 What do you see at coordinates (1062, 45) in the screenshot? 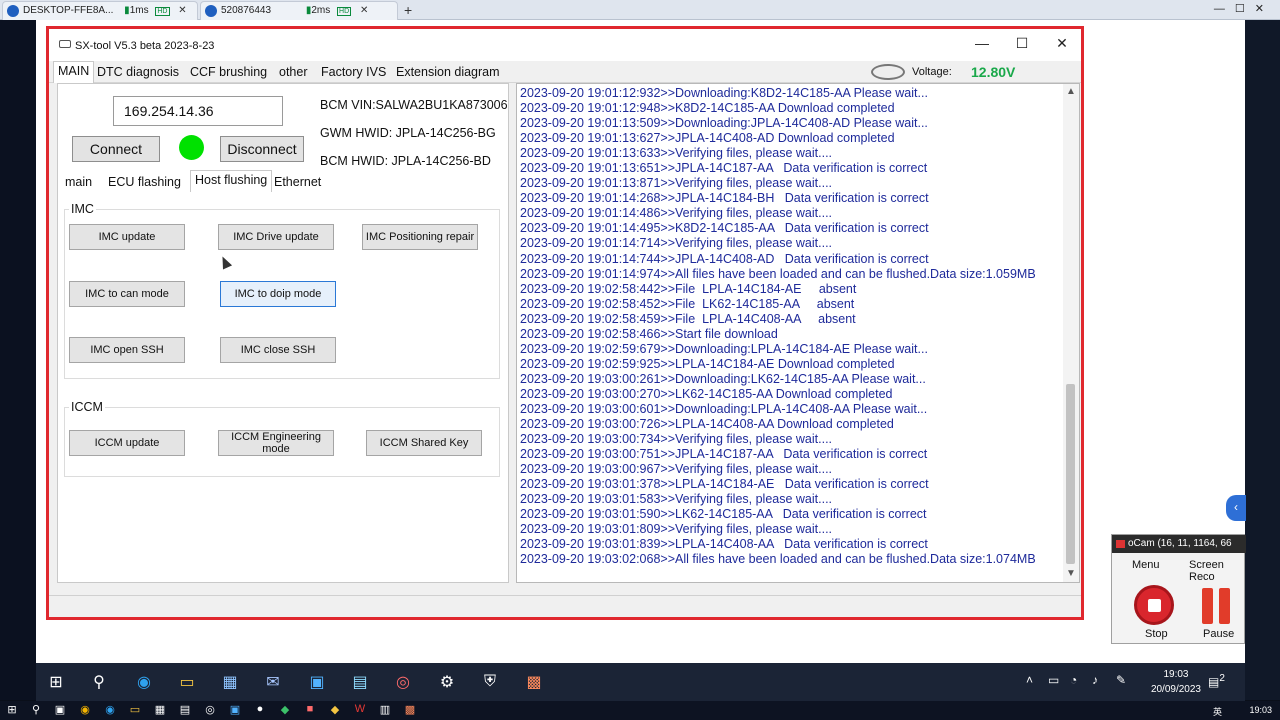
I see `close-button: ✕` at bounding box center [1062, 45].